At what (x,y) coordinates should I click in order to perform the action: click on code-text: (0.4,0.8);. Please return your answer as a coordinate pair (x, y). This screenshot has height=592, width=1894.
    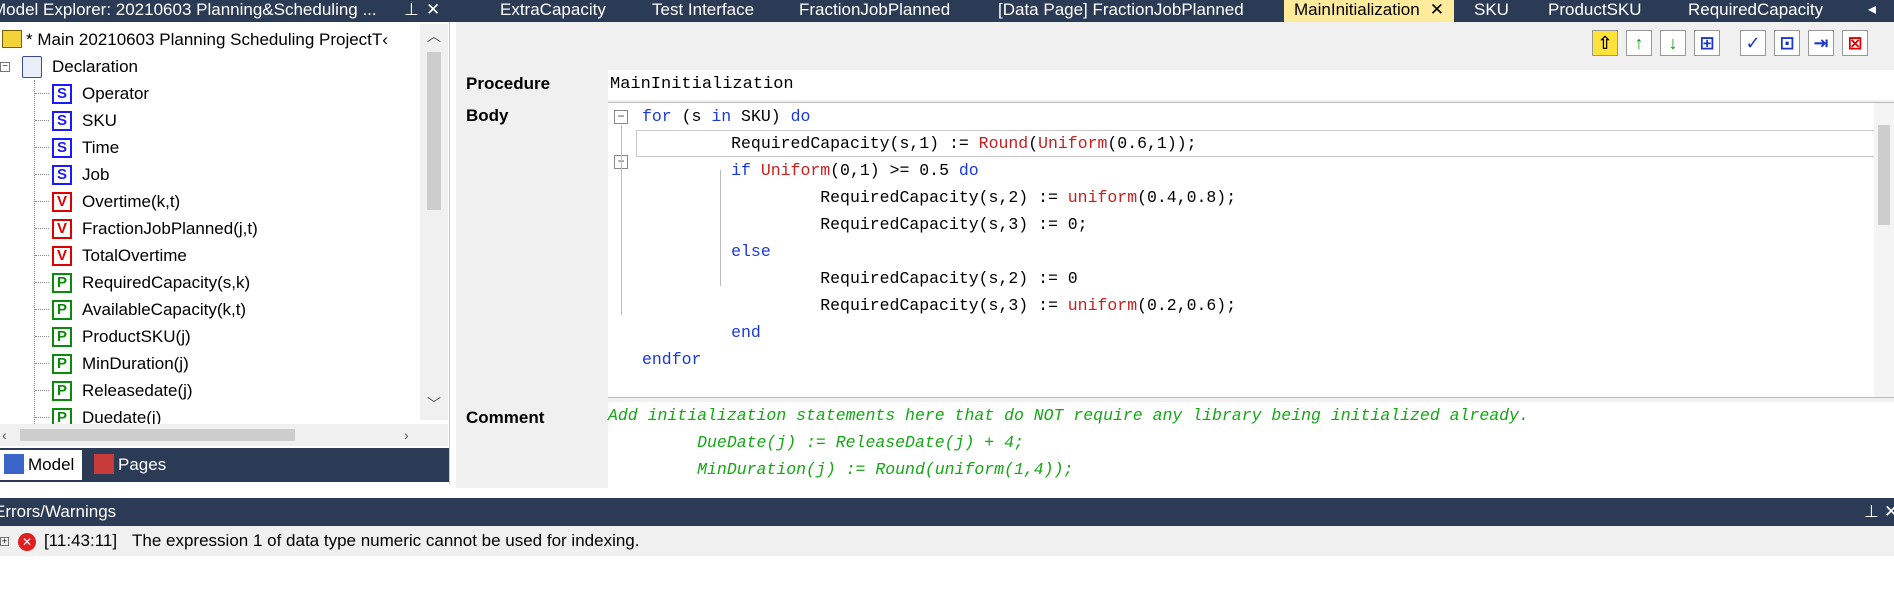
    Looking at the image, I should click on (1187, 197).